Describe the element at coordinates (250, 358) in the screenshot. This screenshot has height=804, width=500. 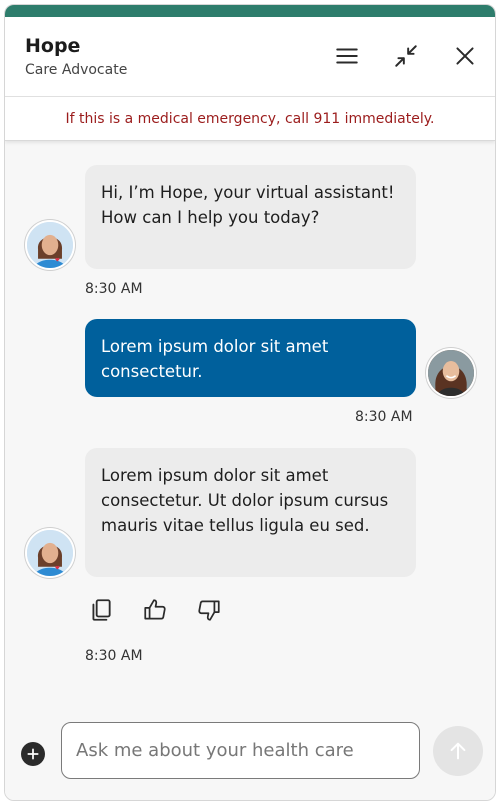
I see `user-message: Lorem ipsum dolor sit amet consectetur.` at that location.